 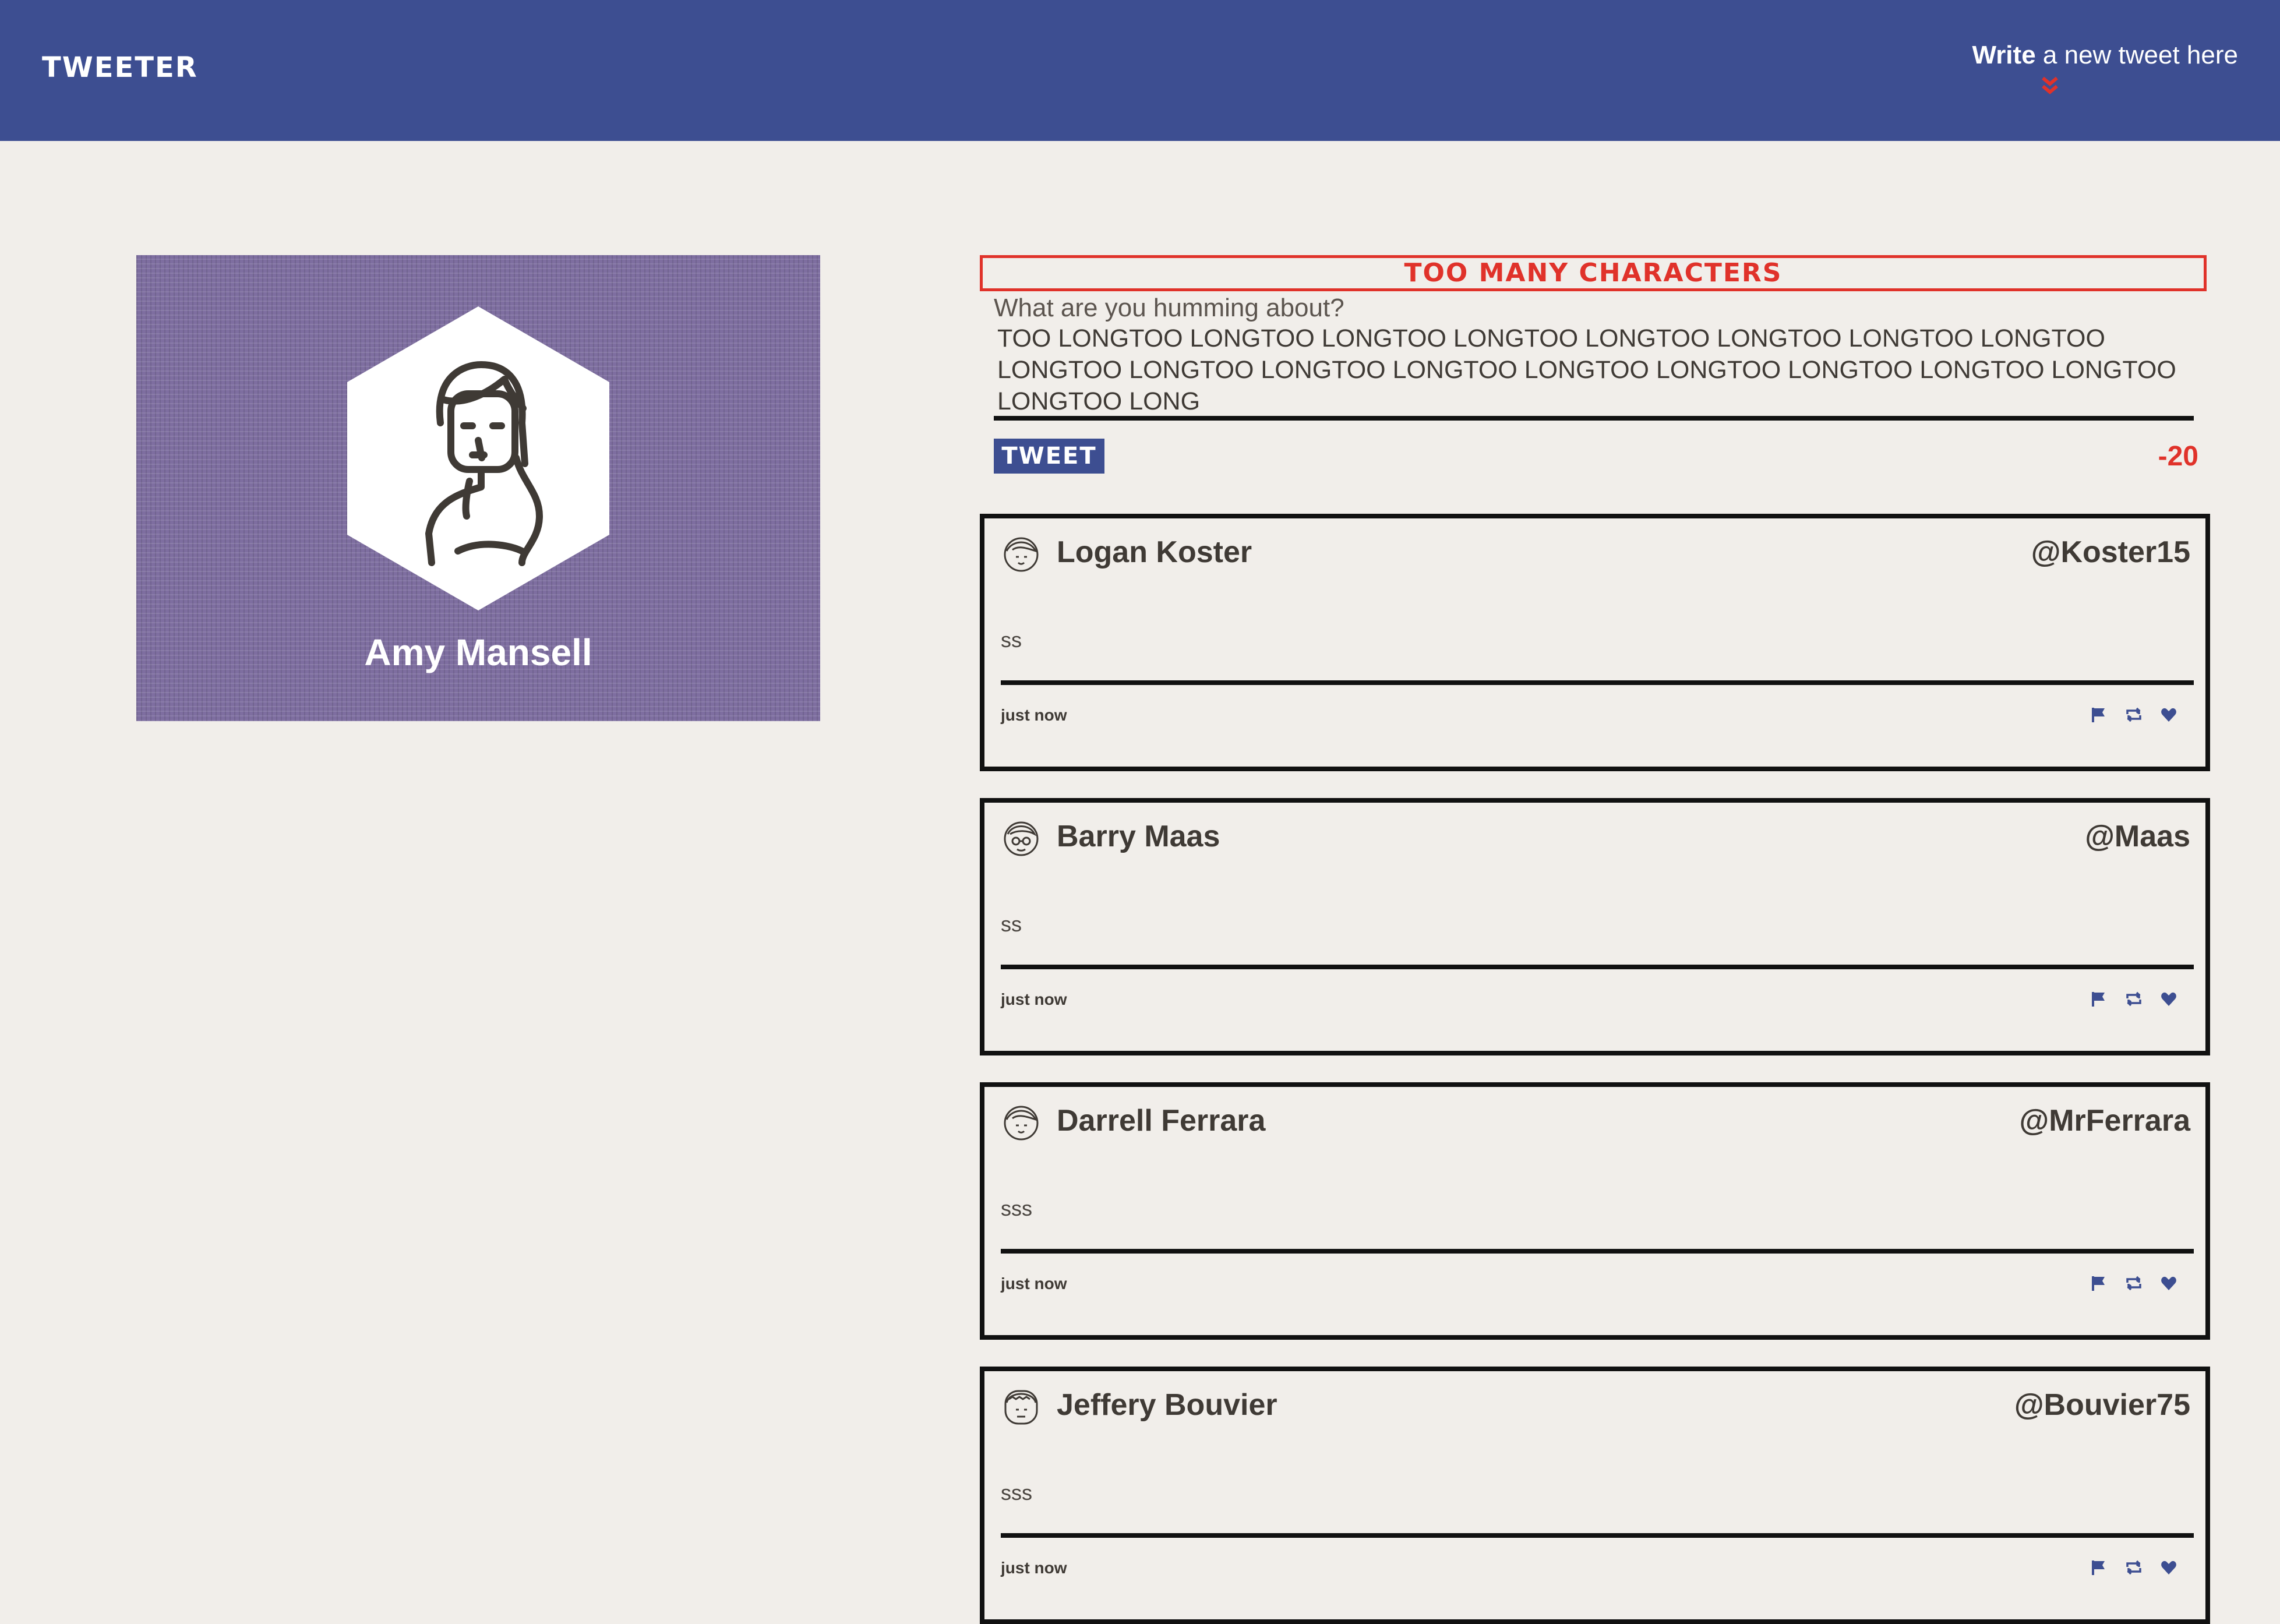 What do you see at coordinates (1161, 1121) in the screenshot?
I see `tweet-author-name: Darrell Ferrara` at bounding box center [1161, 1121].